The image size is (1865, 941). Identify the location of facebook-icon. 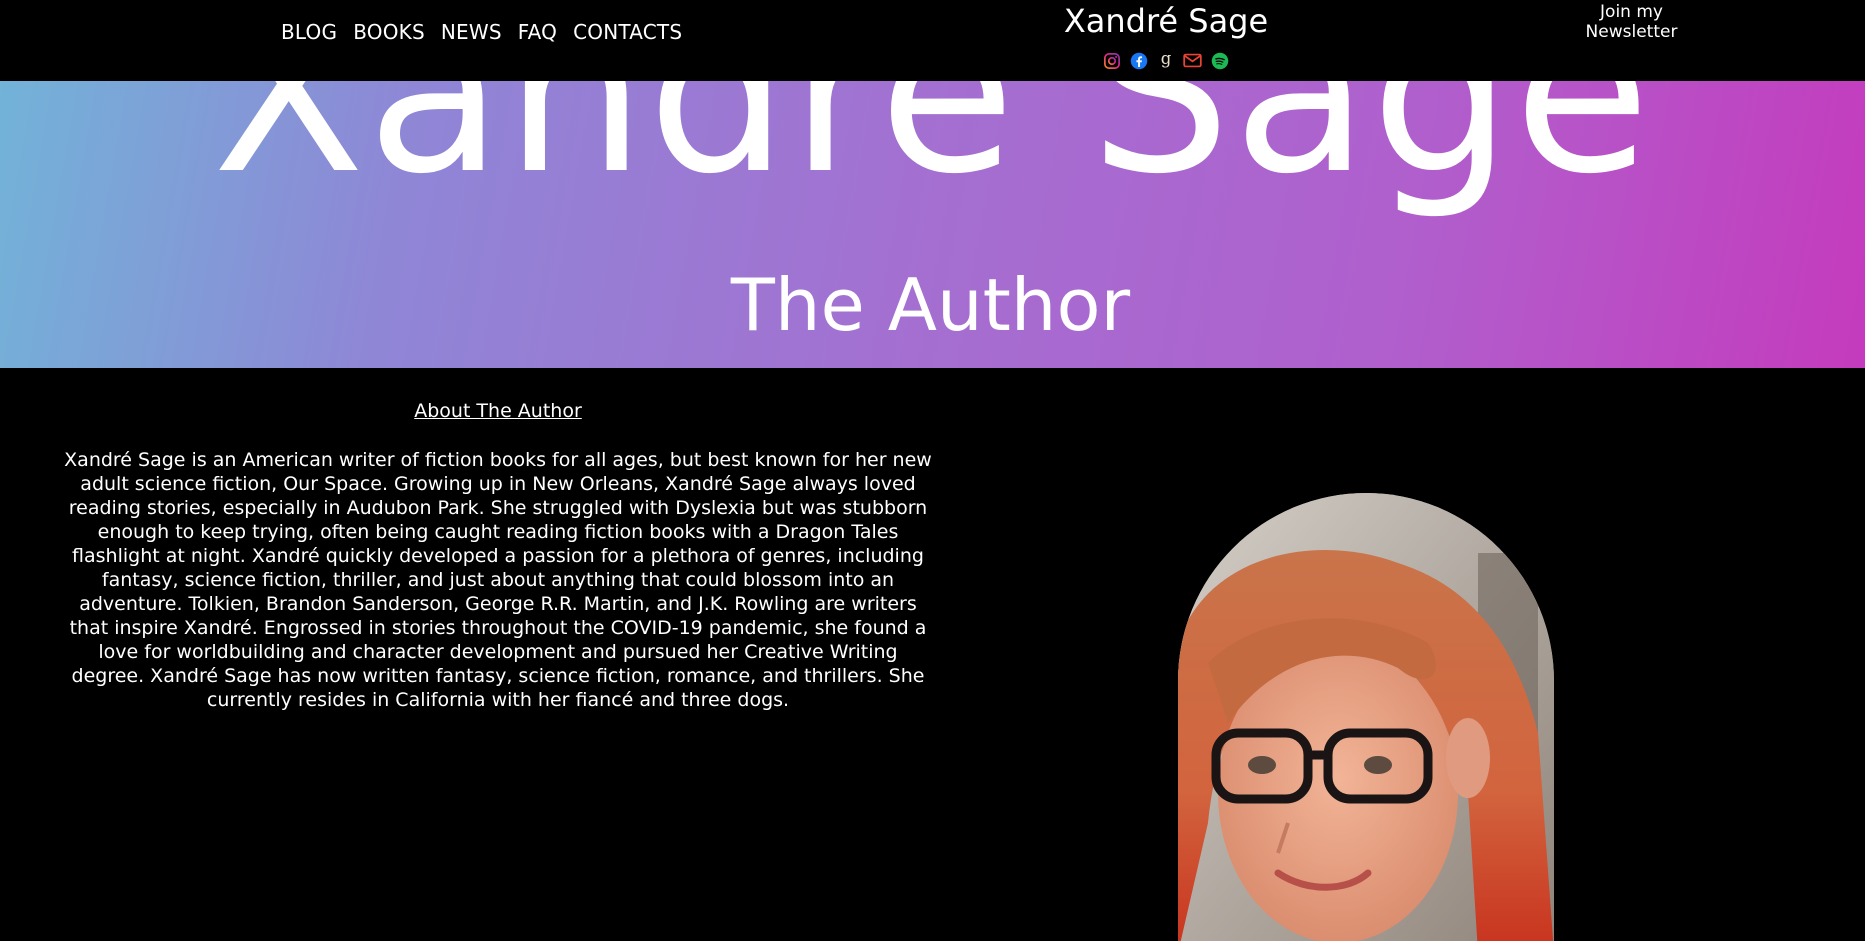
(1138, 60).